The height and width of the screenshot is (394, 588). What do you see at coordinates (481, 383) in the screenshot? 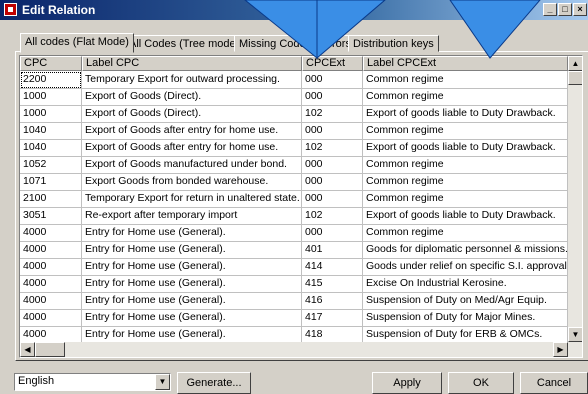
I see `ok-button: OK` at bounding box center [481, 383].